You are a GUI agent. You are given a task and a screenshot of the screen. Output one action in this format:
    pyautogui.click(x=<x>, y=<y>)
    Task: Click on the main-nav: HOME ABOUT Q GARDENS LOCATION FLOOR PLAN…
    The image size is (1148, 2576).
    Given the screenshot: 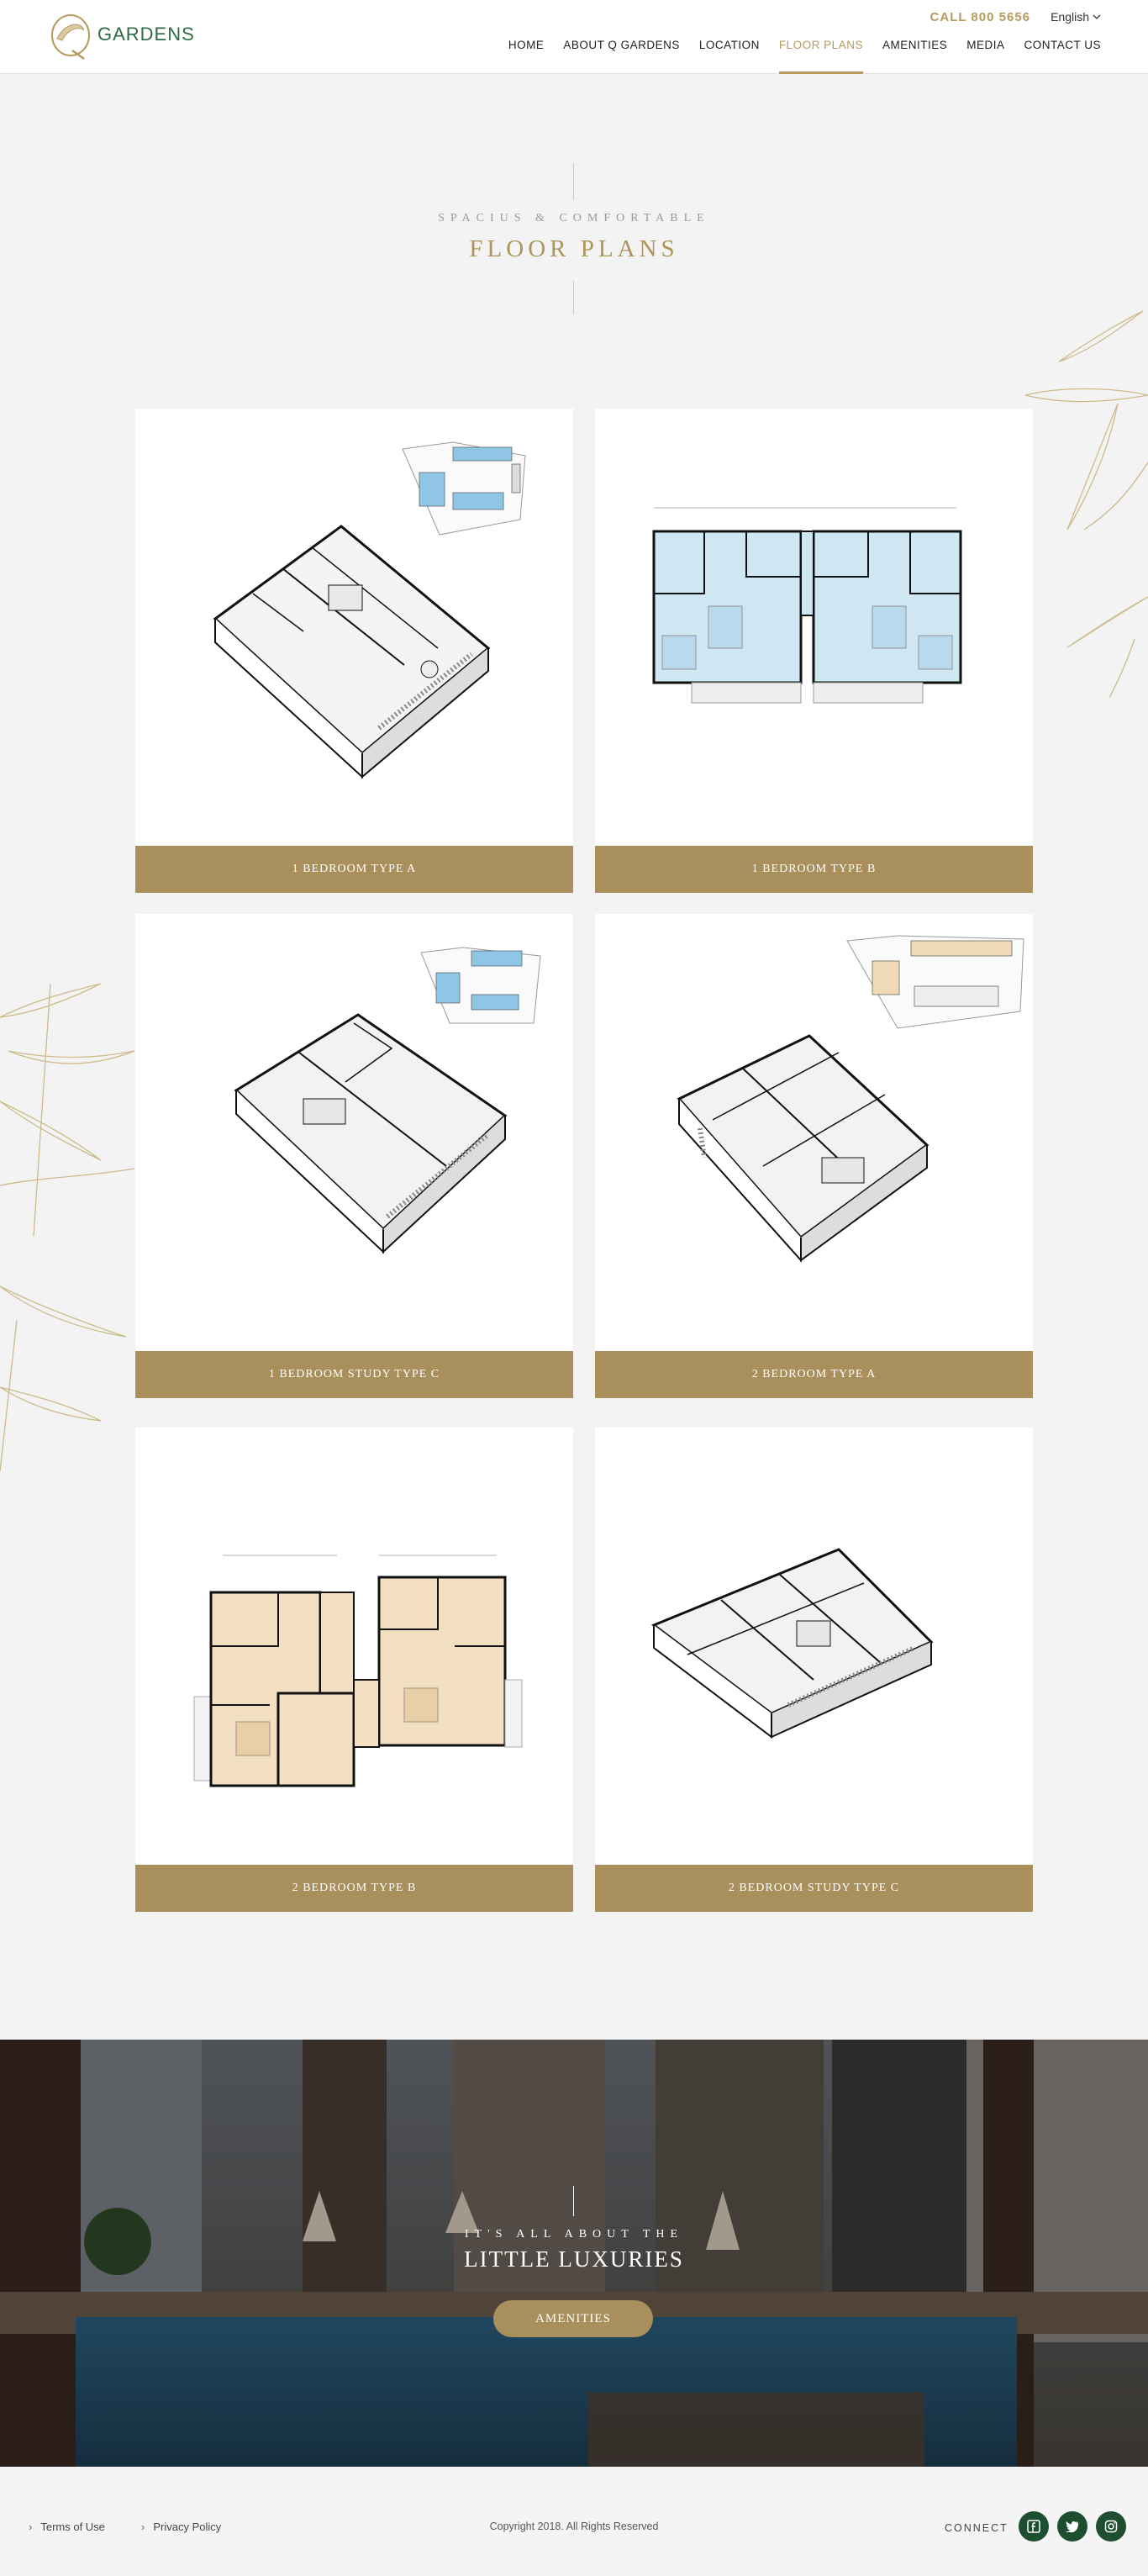 What is the action you would take?
    pyautogui.click(x=804, y=55)
    